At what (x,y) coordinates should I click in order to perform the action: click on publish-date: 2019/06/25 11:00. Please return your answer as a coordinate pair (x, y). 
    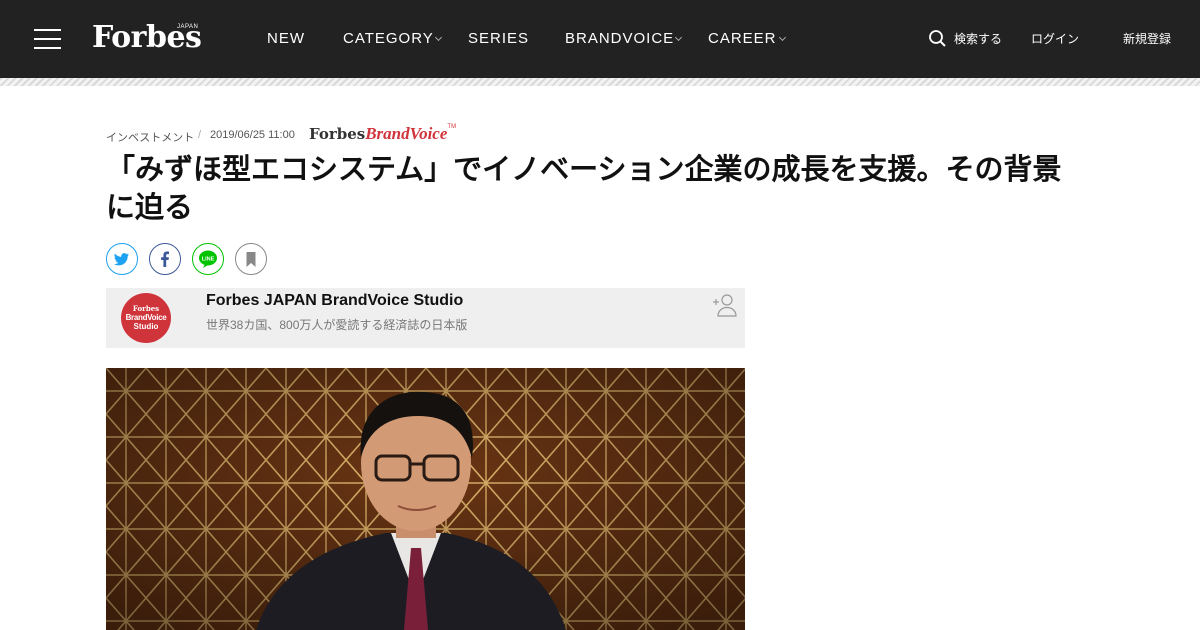
    Looking at the image, I should click on (252, 135).